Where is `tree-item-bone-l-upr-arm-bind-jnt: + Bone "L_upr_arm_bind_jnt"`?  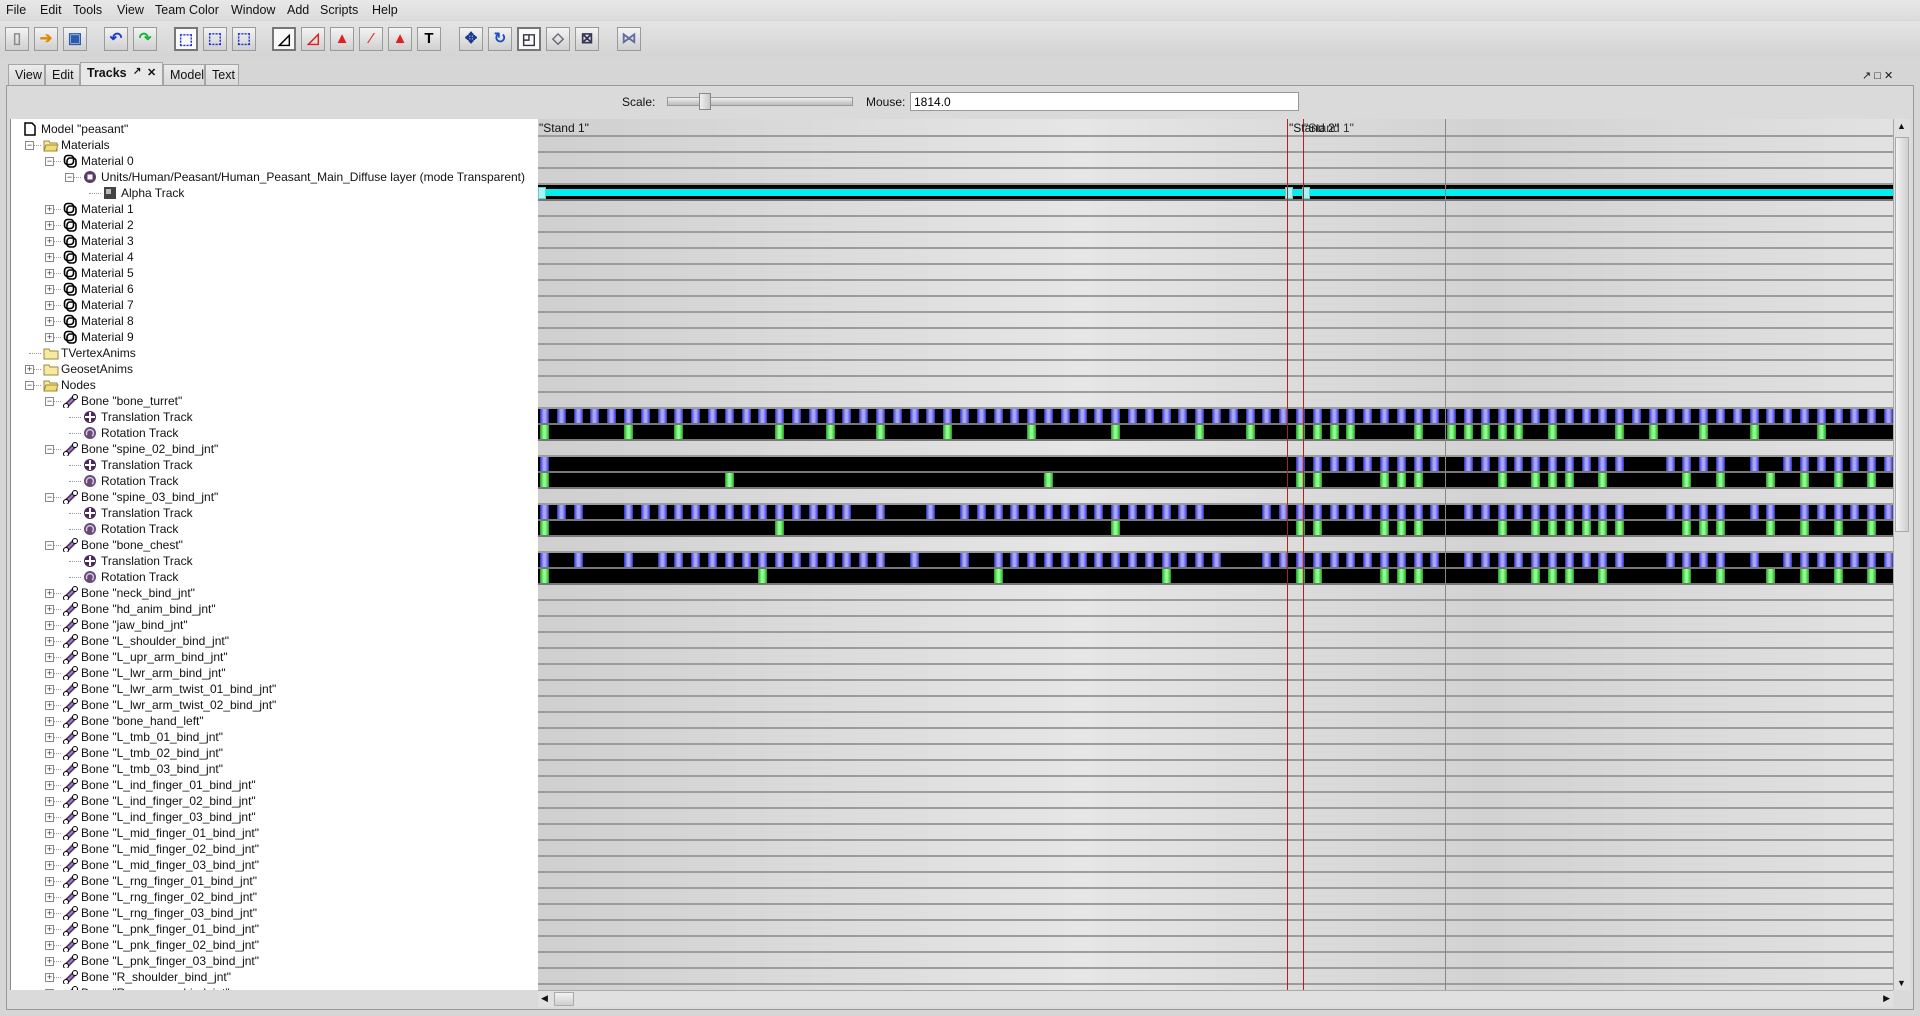 tree-item-bone-l-upr-arm-bind-jnt: + Bone "L_upr_arm_bind_jnt" is located at coordinates (274, 657).